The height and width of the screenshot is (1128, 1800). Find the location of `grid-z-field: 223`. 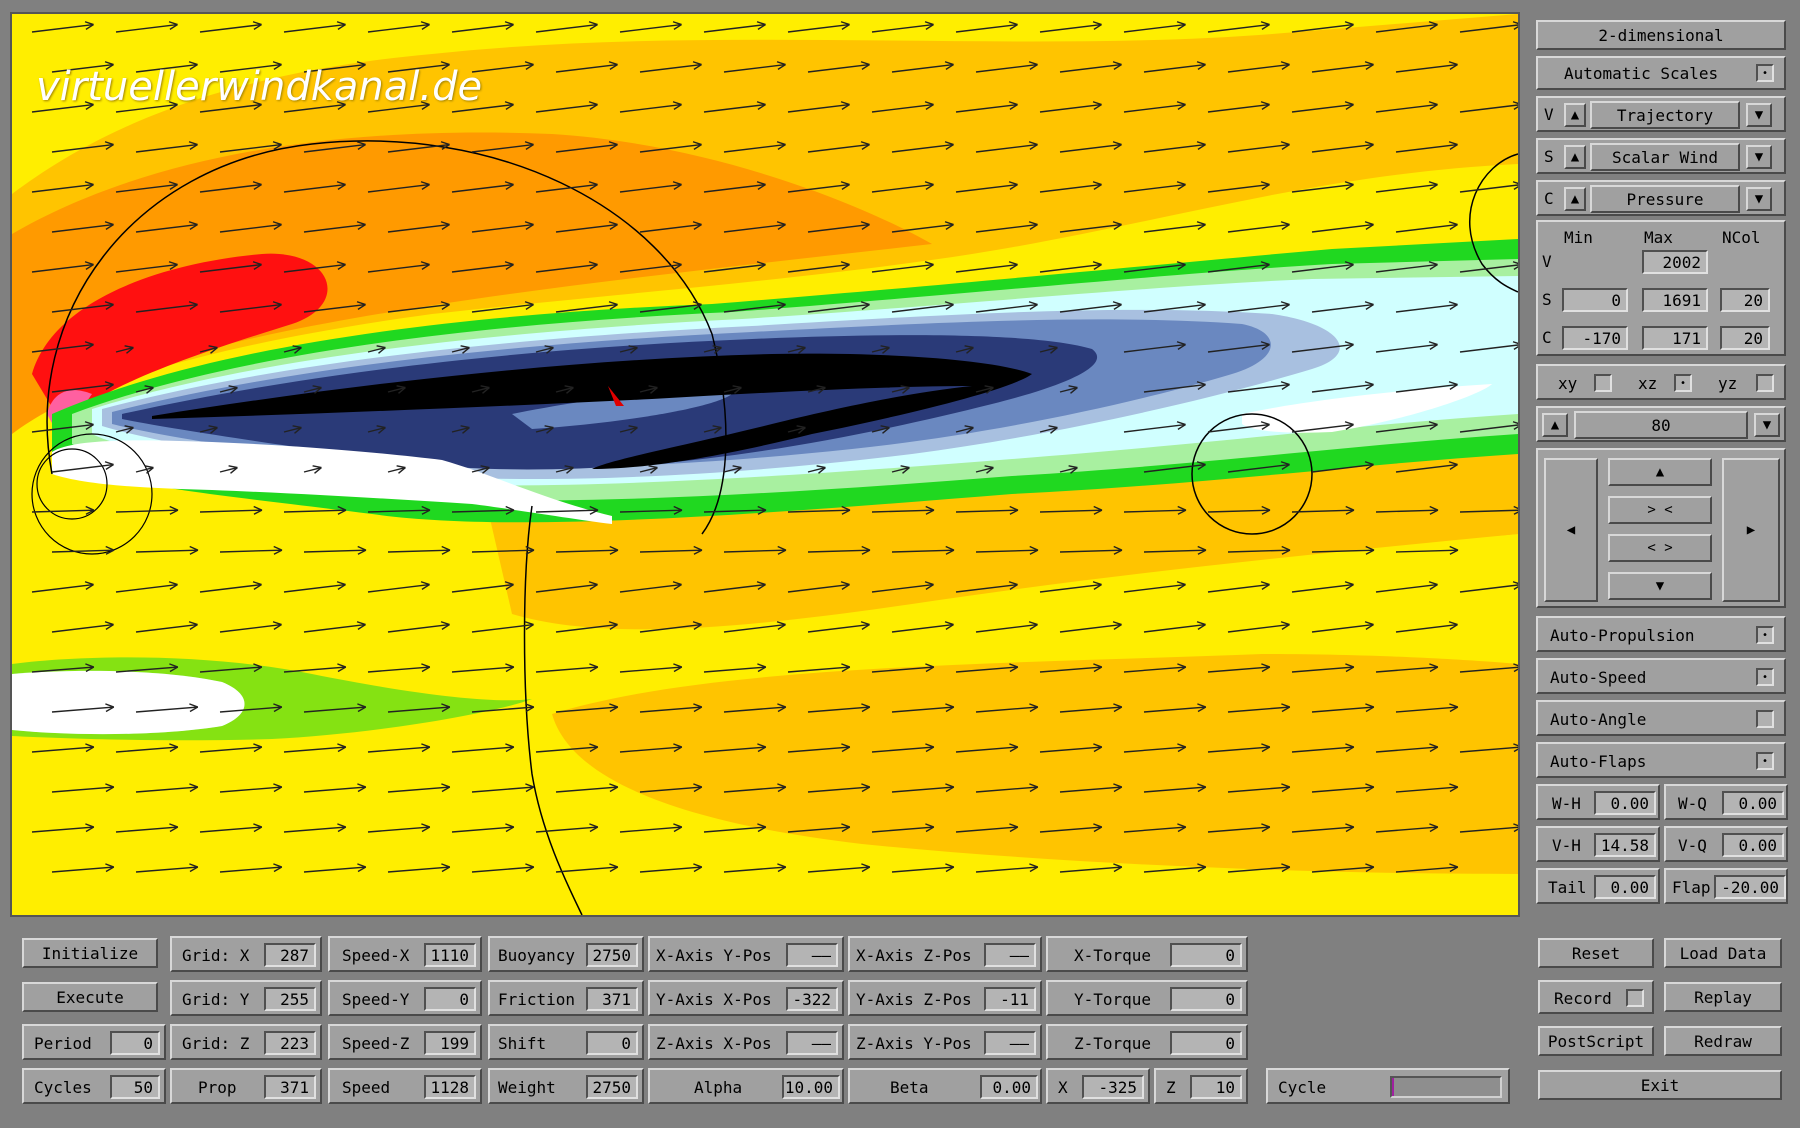

grid-z-field: 223 is located at coordinates (290, 1043).